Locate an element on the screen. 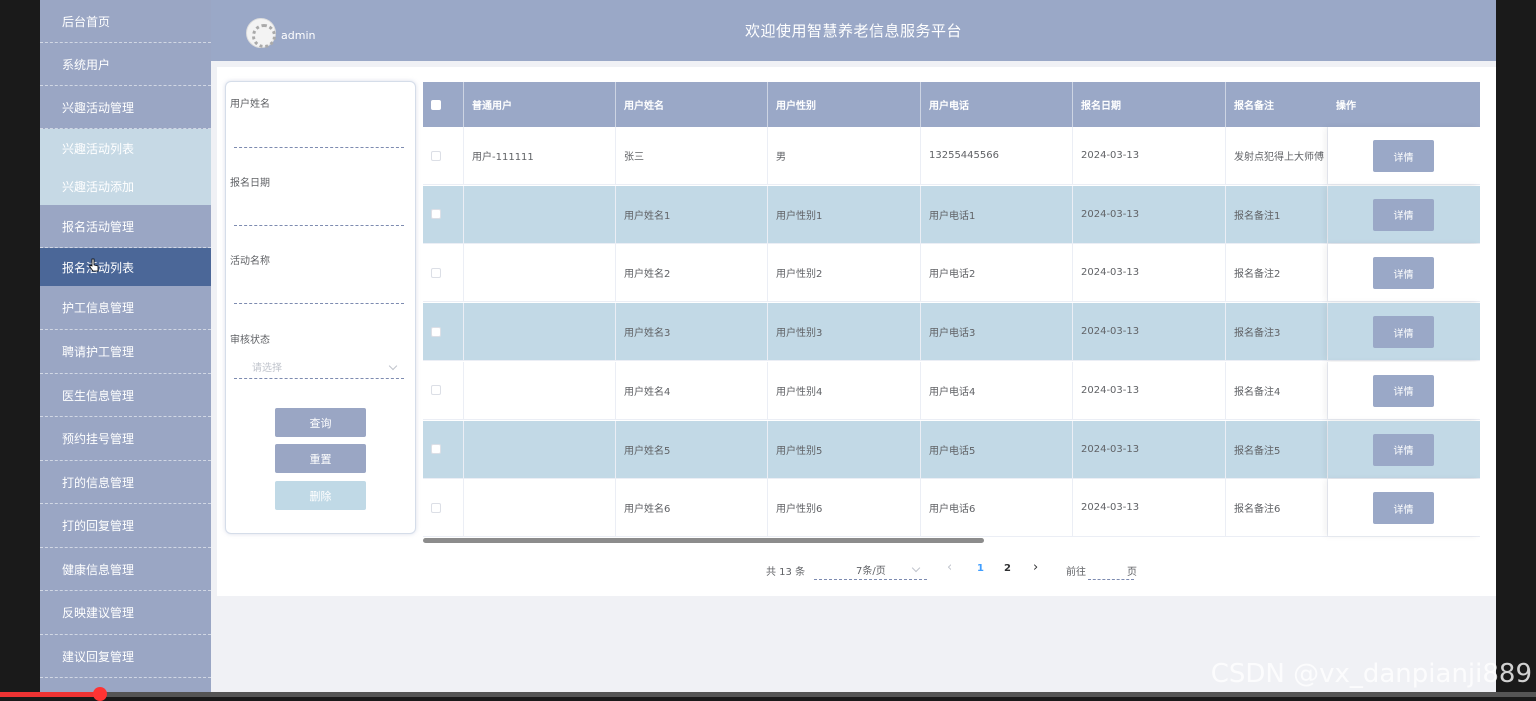 Image resolution: width=1536 pixels, height=701 pixels. table-row: 用户姓名5用户性别5用户电话52024-03-13报名备注5详情 is located at coordinates (951, 450).